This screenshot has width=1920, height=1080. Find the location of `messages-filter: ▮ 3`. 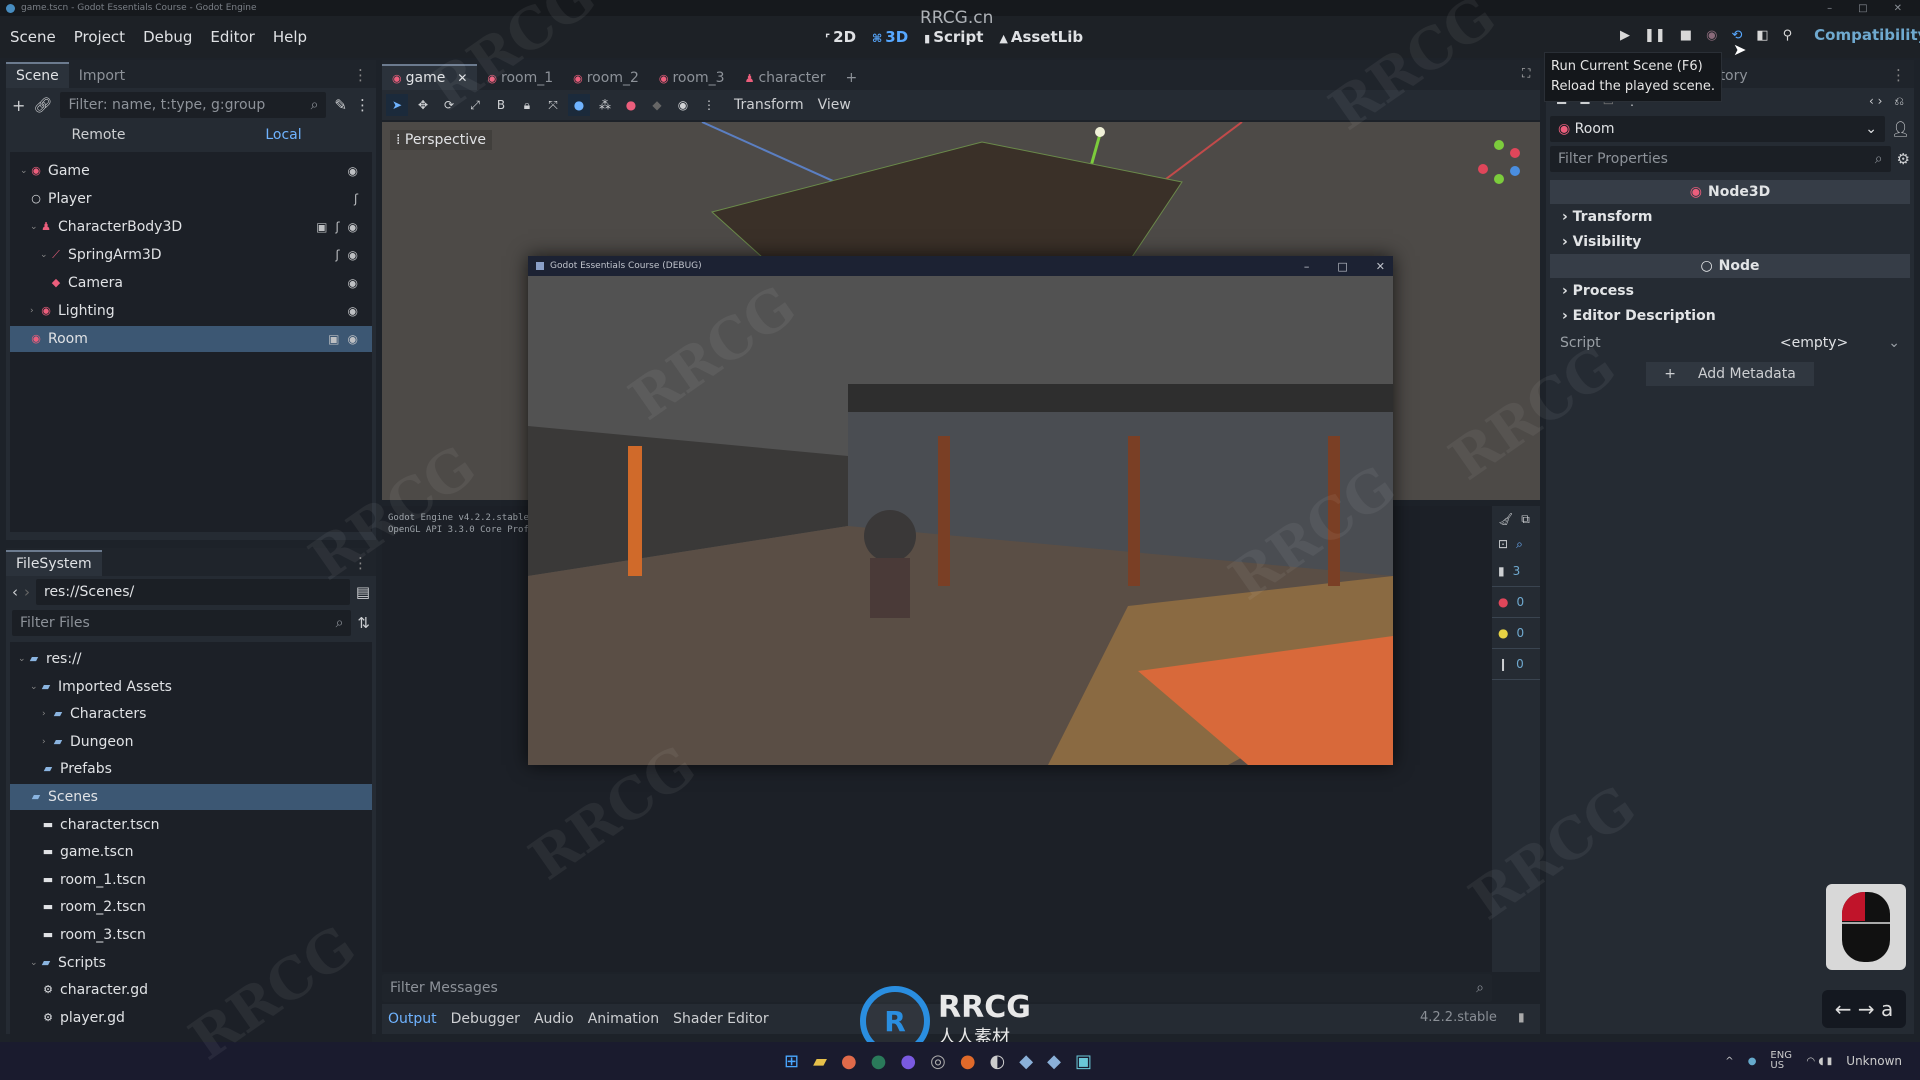

messages-filter: ▮ 3 is located at coordinates (1516, 571).